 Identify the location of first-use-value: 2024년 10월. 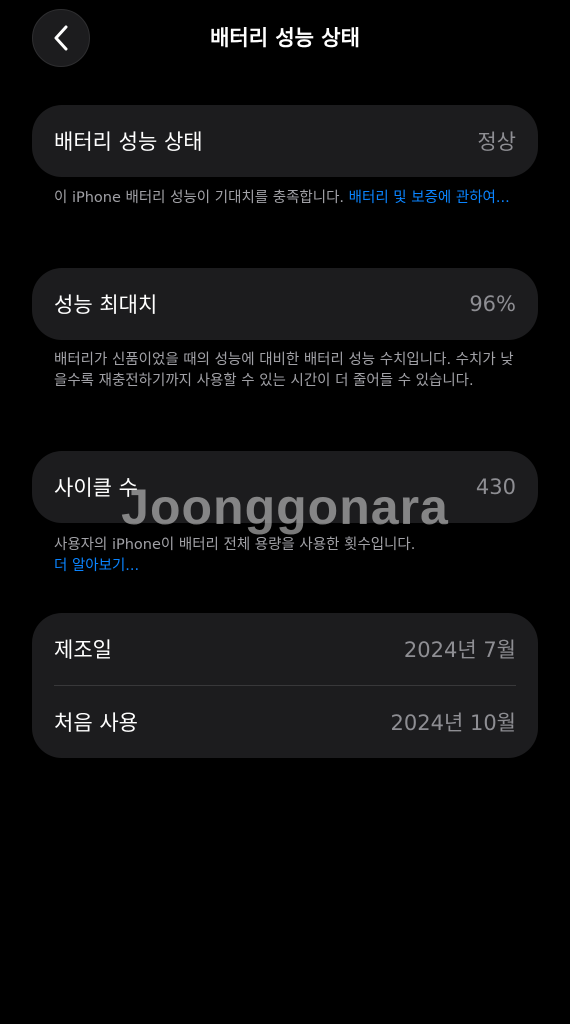
(453, 723).